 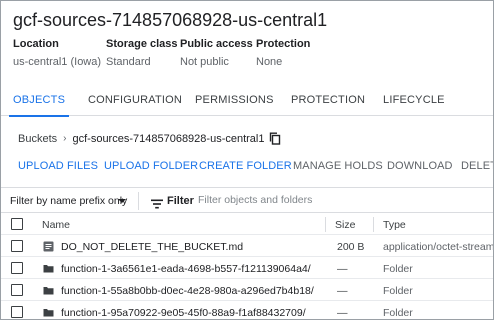 What do you see at coordinates (36, 44) in the screenshot?
I see `meta-label: Location` at bounding box center [36, 44].